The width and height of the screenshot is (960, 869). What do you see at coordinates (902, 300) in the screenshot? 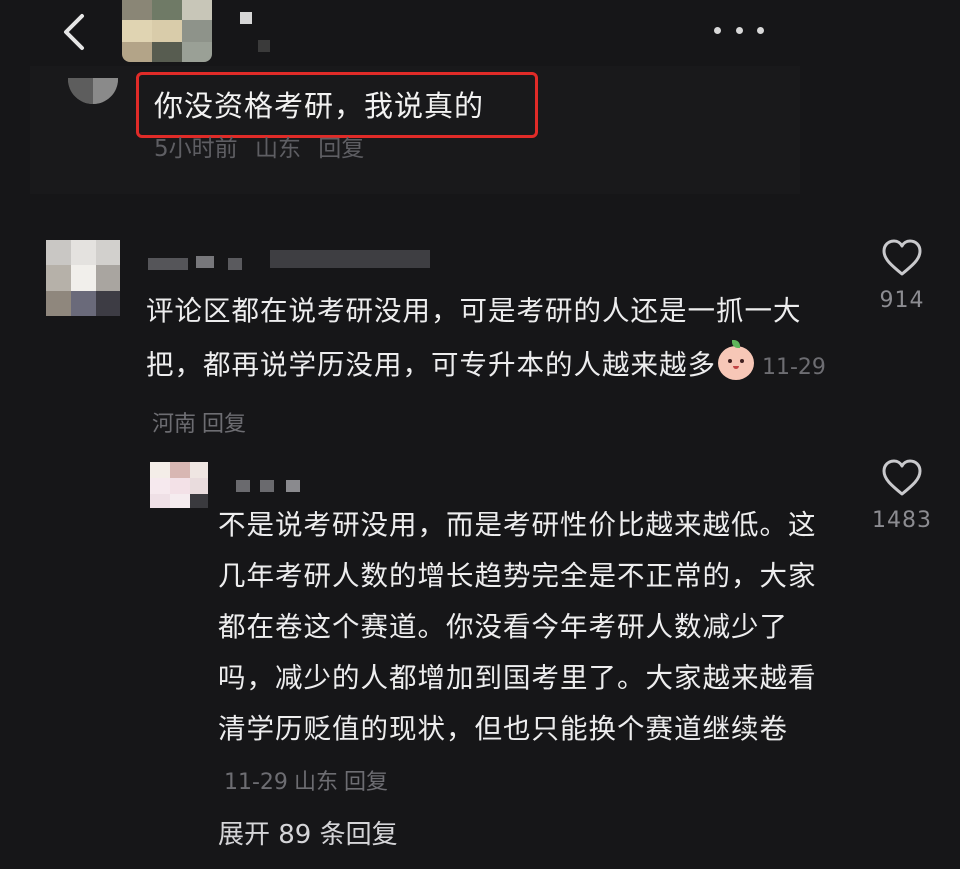
I see `like-count: 914` at bounding box center [902, 300].